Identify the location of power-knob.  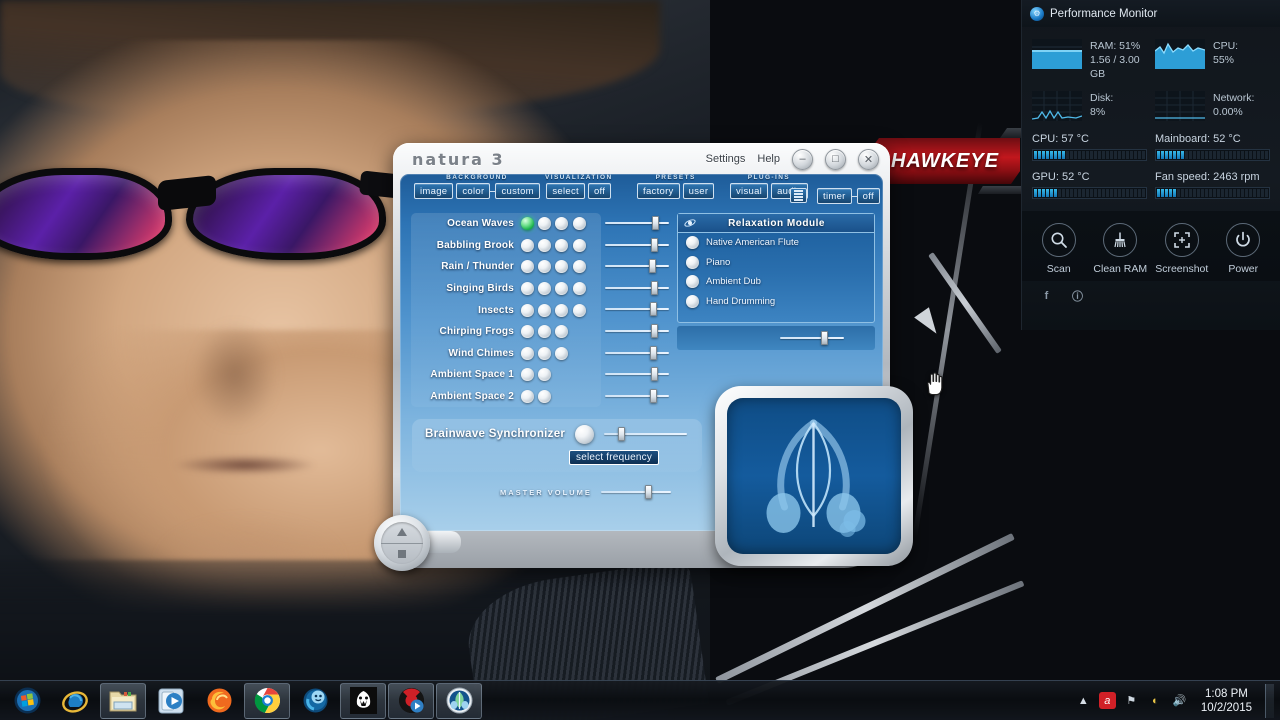
(585, 434).